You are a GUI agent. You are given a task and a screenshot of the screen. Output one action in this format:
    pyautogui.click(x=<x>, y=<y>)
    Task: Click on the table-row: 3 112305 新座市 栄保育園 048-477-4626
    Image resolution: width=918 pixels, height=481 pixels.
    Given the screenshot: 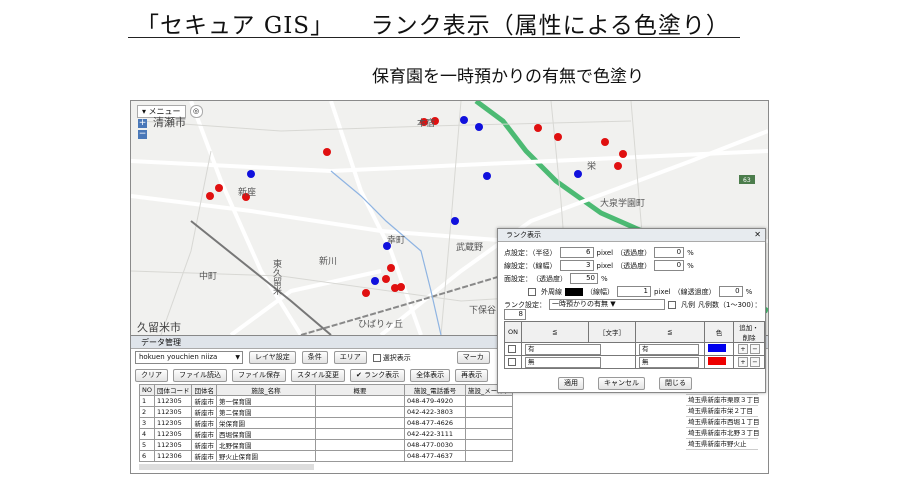 What is the action you would take?
    pyautogui.click(x=326, y=423)
    